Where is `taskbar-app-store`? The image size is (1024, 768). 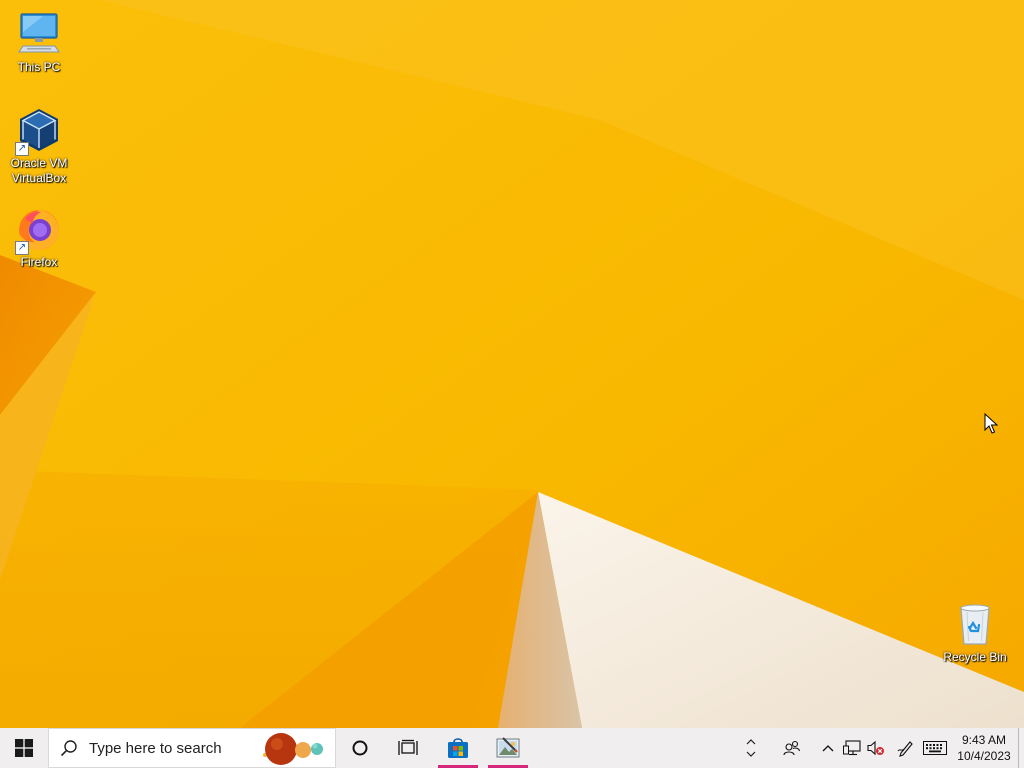
taskbar-app-store is located at coordinates (458, 748).